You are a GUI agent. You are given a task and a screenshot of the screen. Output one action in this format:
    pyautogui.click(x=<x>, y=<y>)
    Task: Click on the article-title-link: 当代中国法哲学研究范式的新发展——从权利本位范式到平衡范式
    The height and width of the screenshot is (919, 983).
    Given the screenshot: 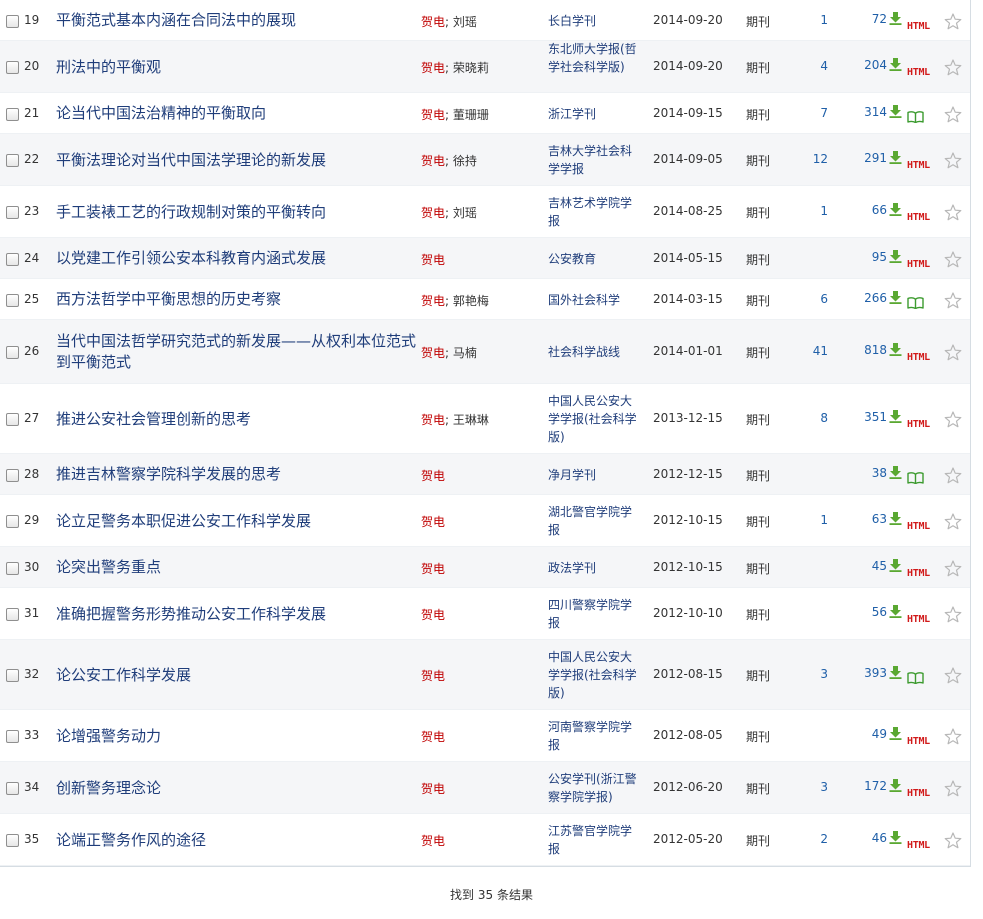 What is the action you would take?
    pyautogui.click(x=237, y=352)
    